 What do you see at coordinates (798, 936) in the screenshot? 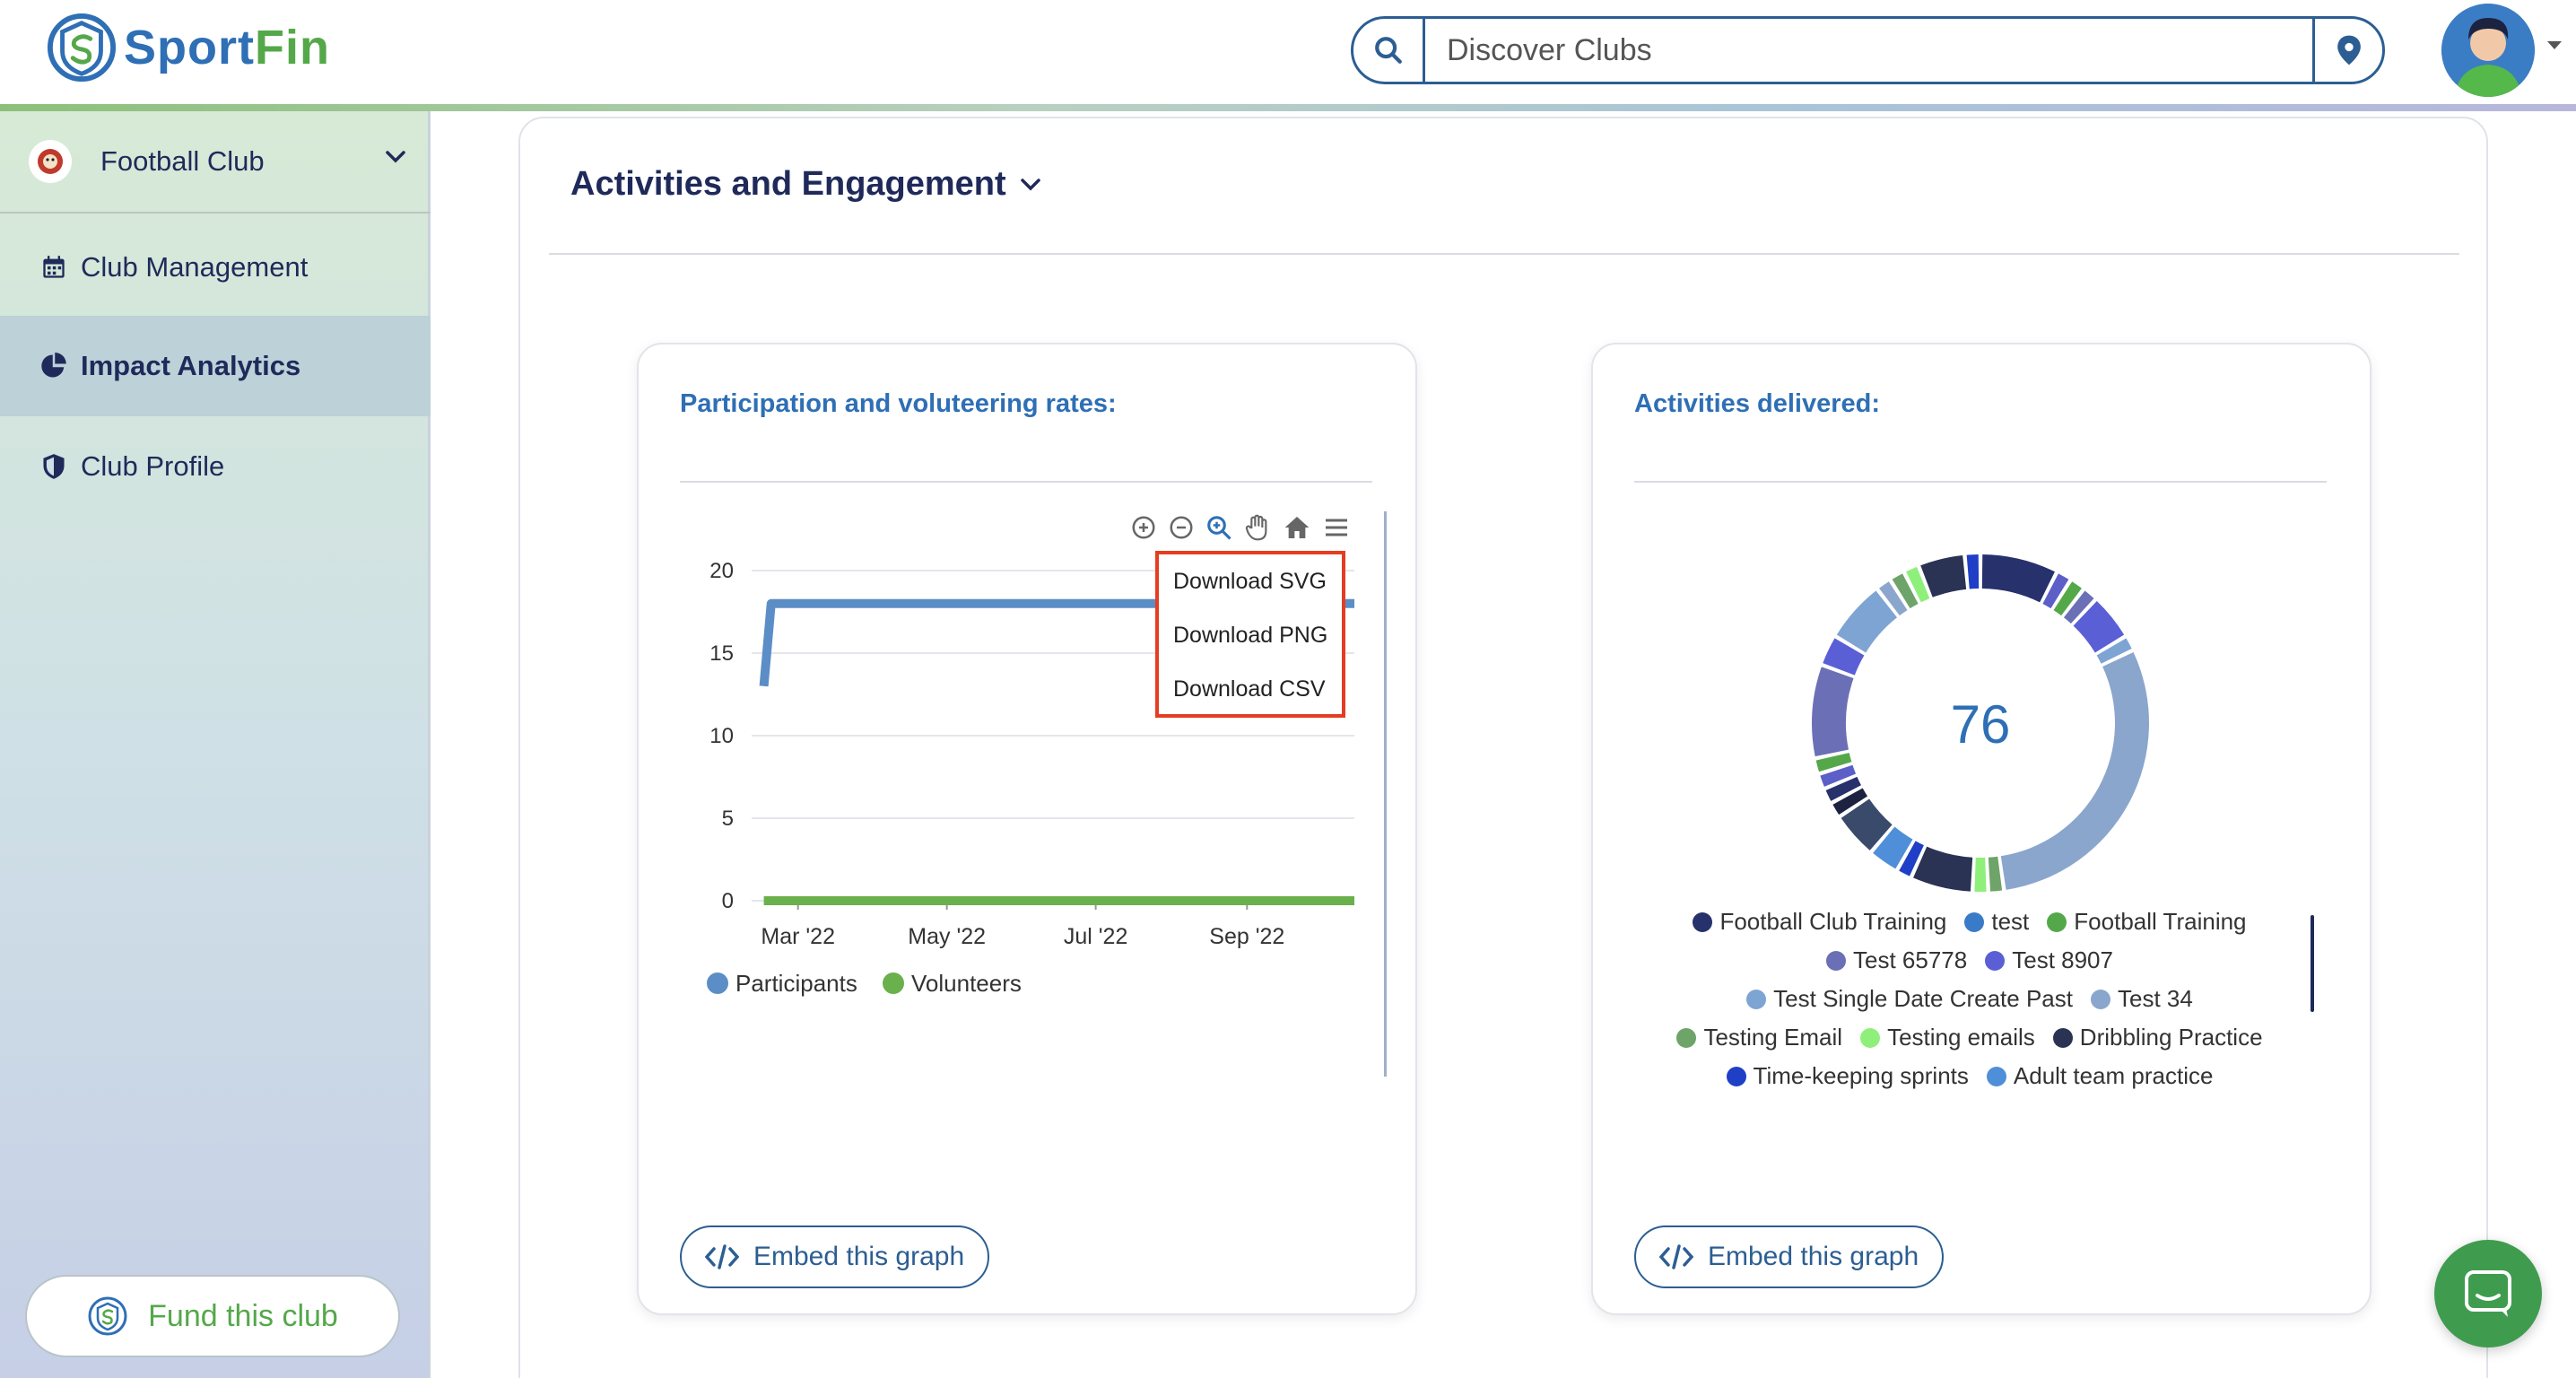
I see `x-tick-label: Mar '22` at bounding box center [798, 936].